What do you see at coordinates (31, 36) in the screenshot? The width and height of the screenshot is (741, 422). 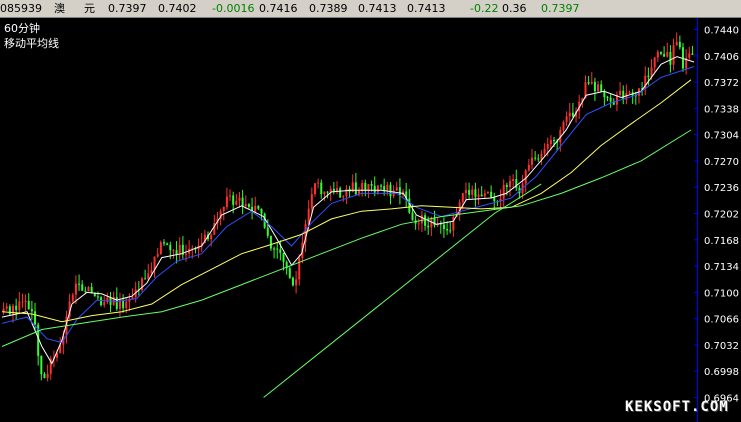 I see `panel-label: 60分钟 移动平均线` at bounding box center [31, 36].